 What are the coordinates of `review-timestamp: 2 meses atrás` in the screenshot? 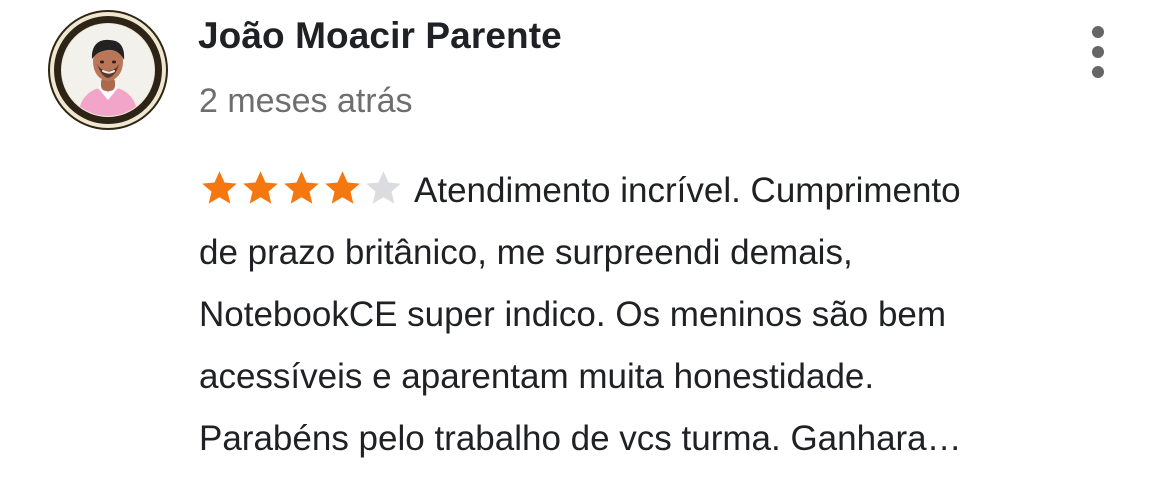 It's located at (306, 101).